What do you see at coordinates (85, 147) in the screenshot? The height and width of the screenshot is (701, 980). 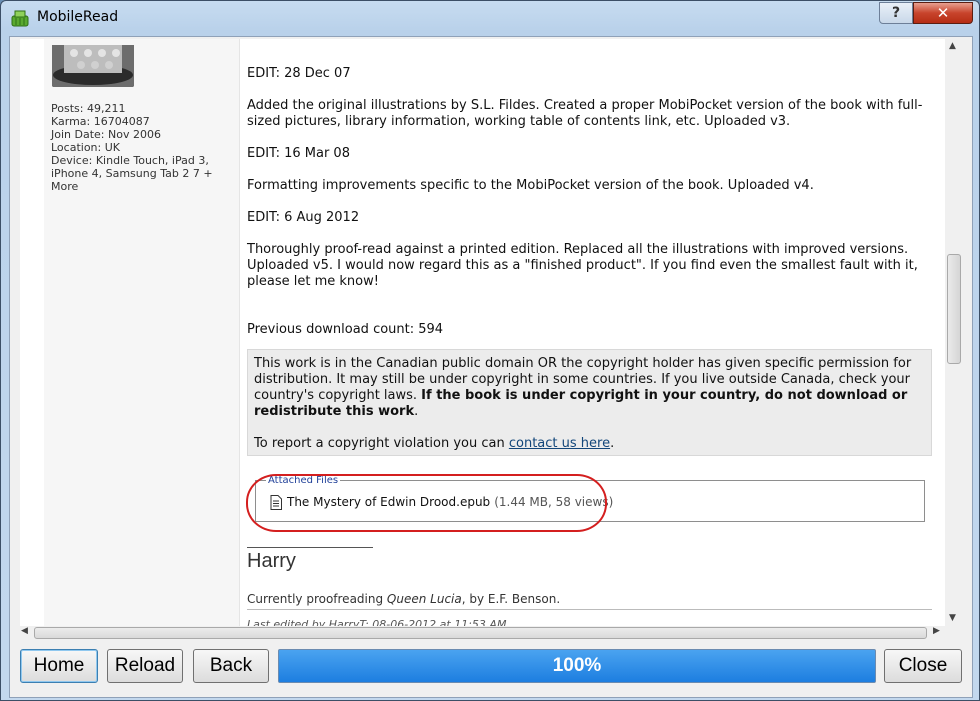 I see `stat-location: Location: UK` at bounding box center [85, 147].